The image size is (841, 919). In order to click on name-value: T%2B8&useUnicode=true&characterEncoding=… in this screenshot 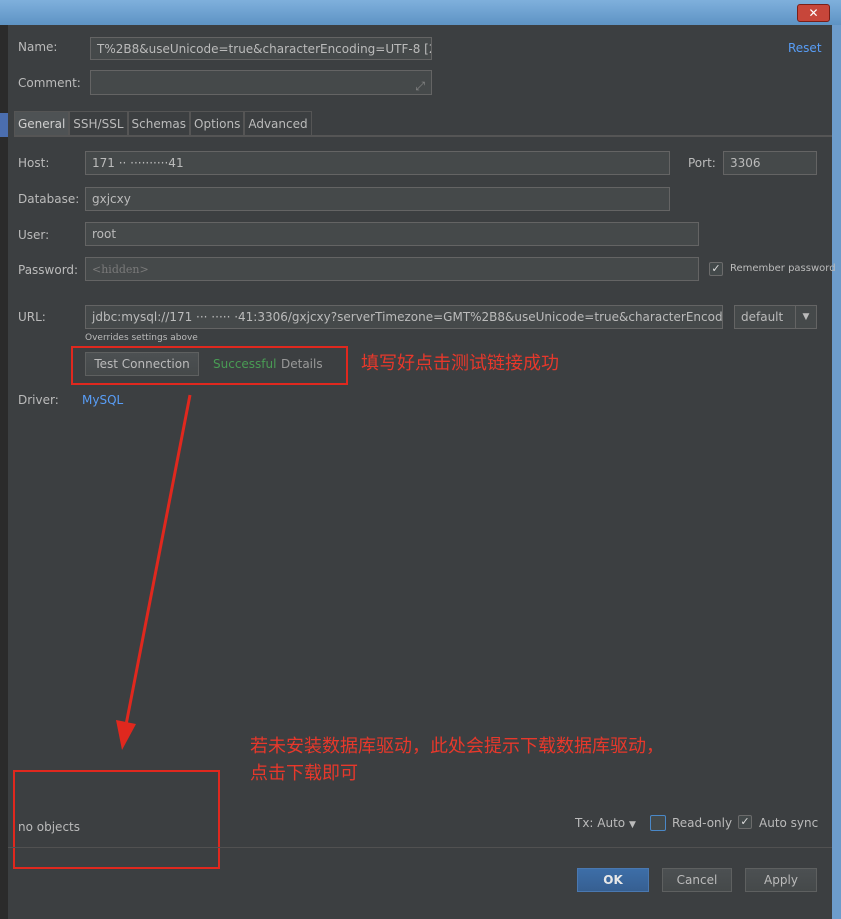, I will do `click(264, 48)`.